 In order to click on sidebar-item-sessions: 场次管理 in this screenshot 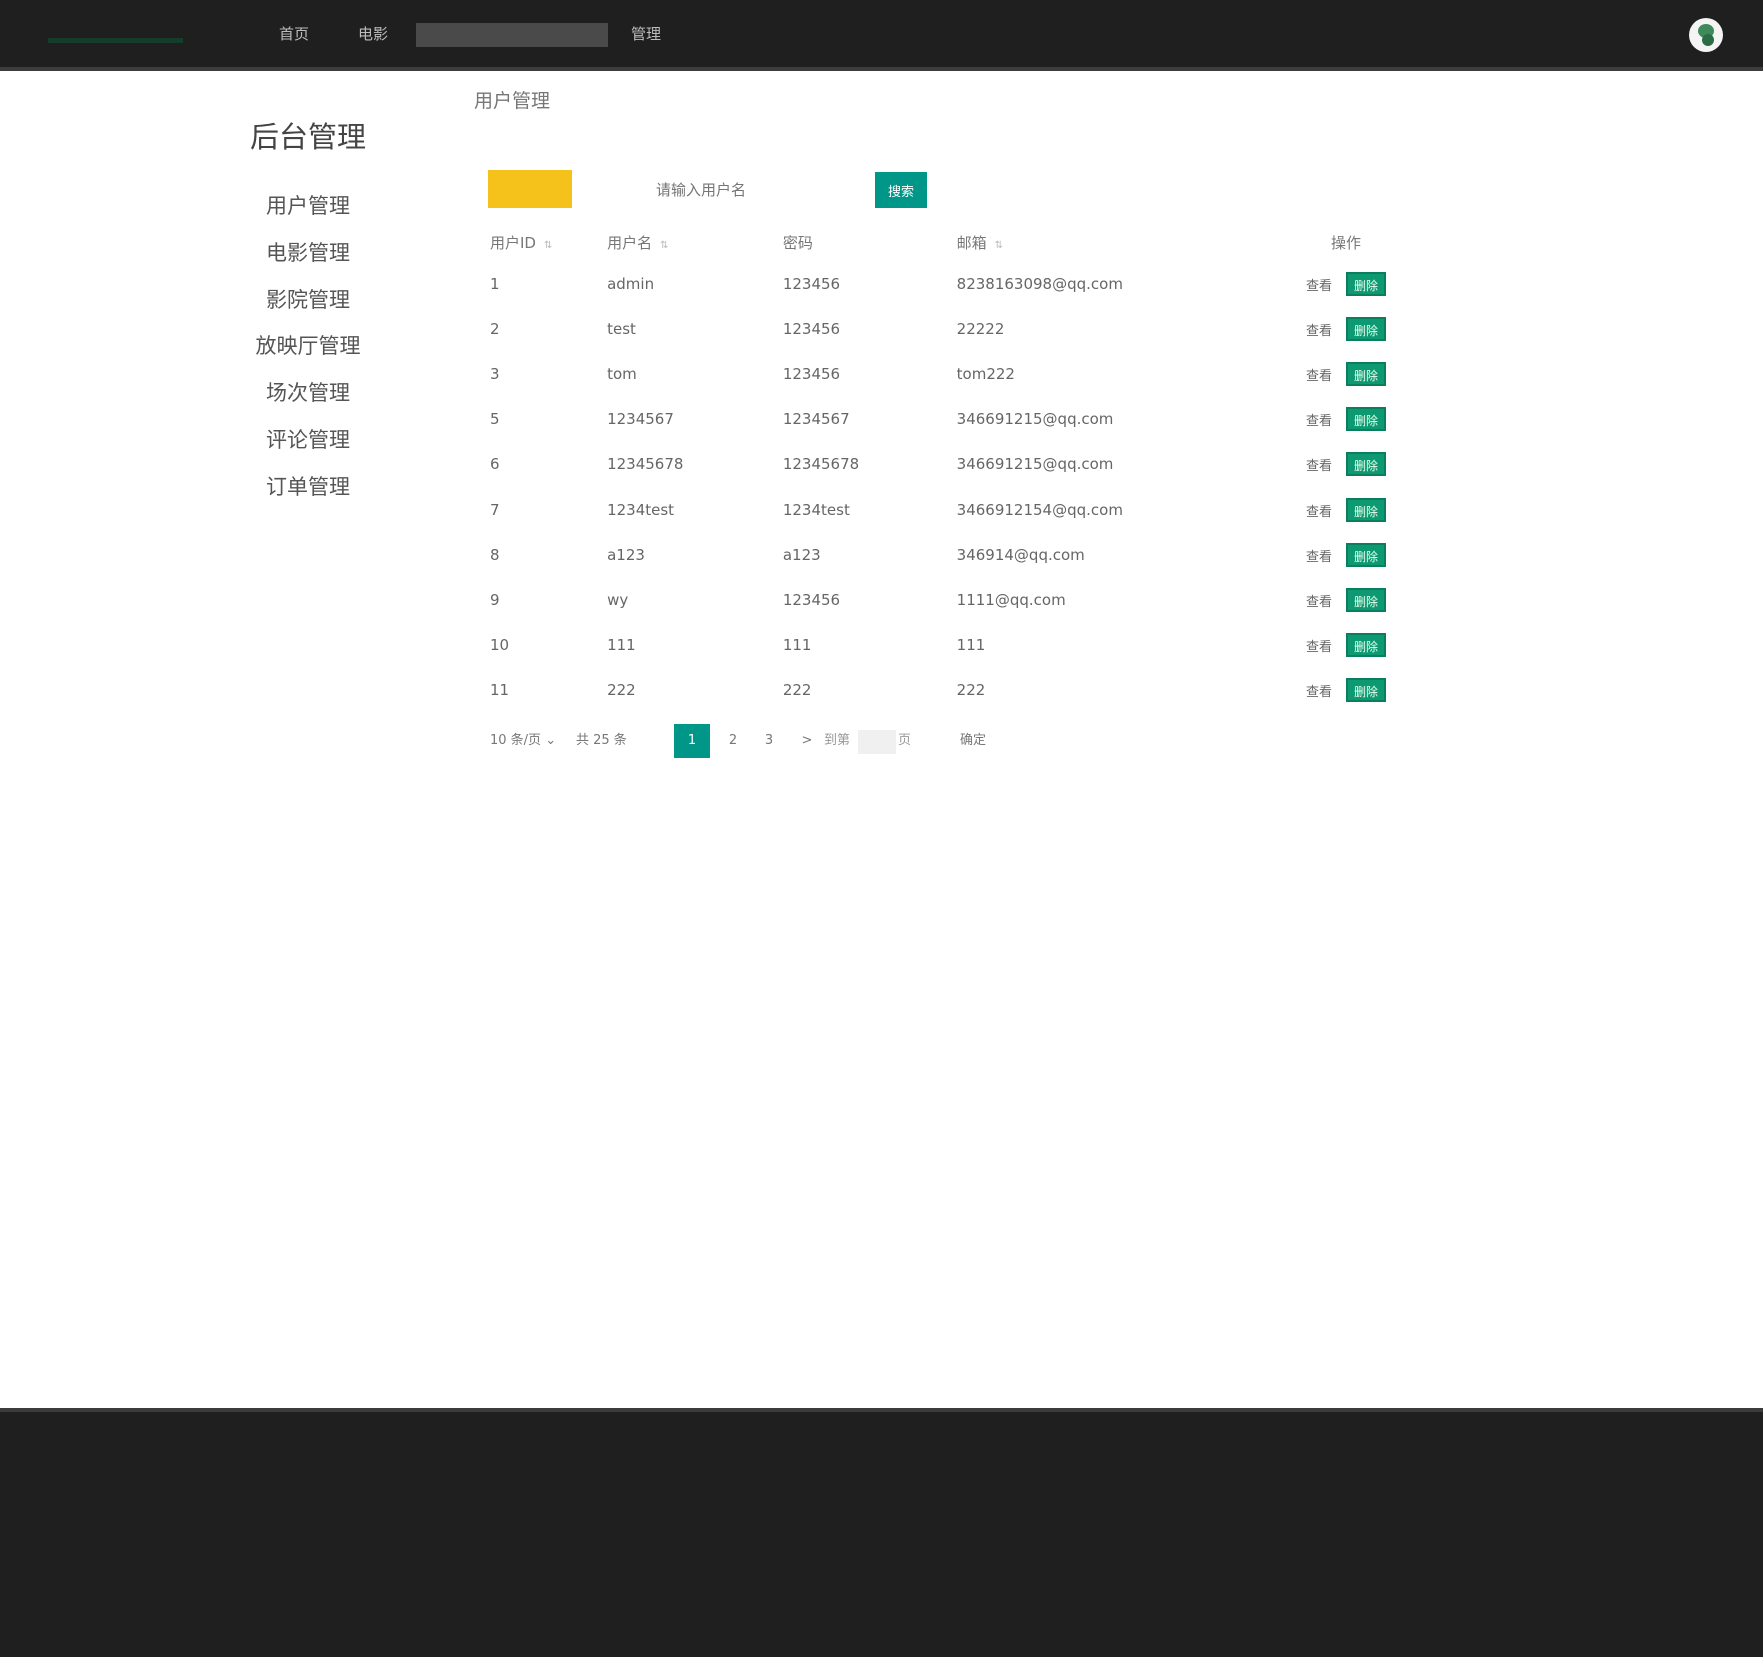, I will do `click(308, 402)`.